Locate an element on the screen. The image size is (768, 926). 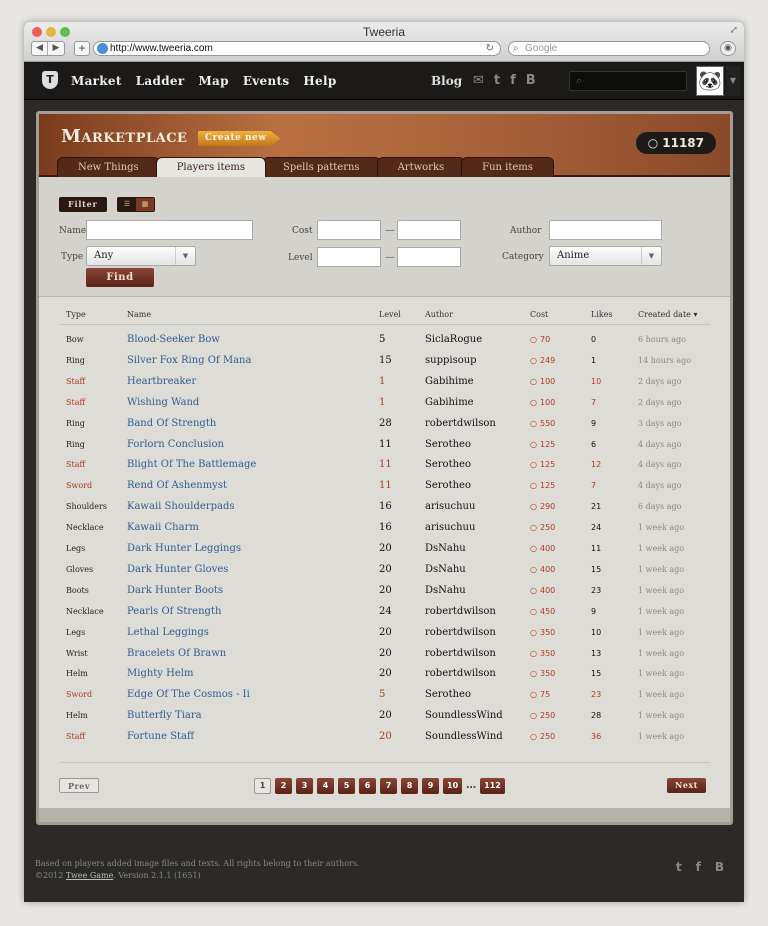
col-name: Name is located at coordinates (139, 314).